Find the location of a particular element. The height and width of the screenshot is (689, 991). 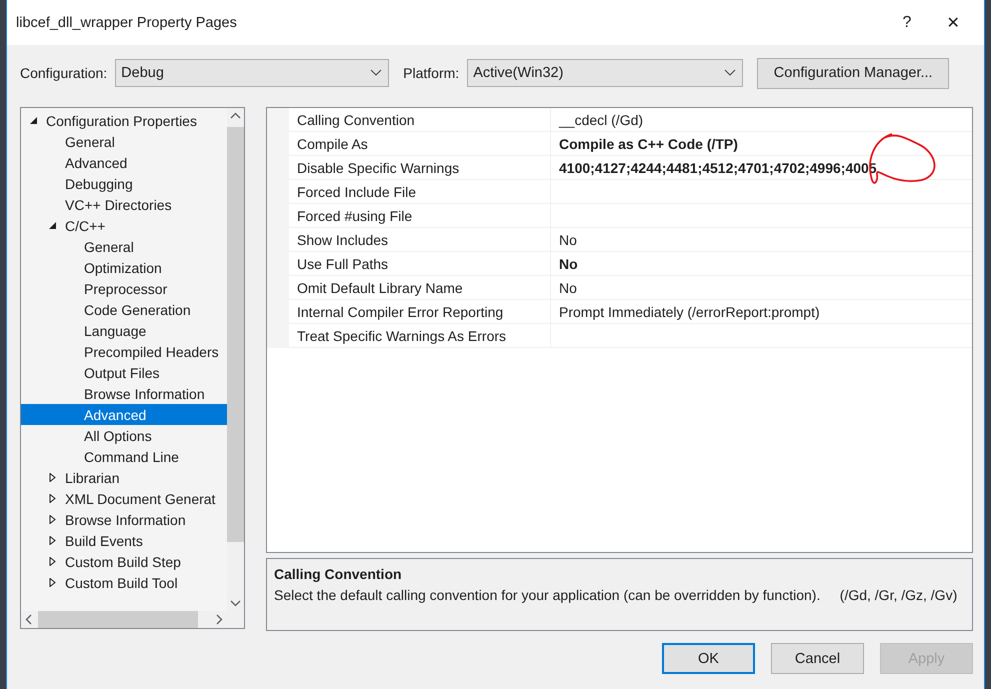

tree-item: Configuration Properties is located at coordinates (124, 120).